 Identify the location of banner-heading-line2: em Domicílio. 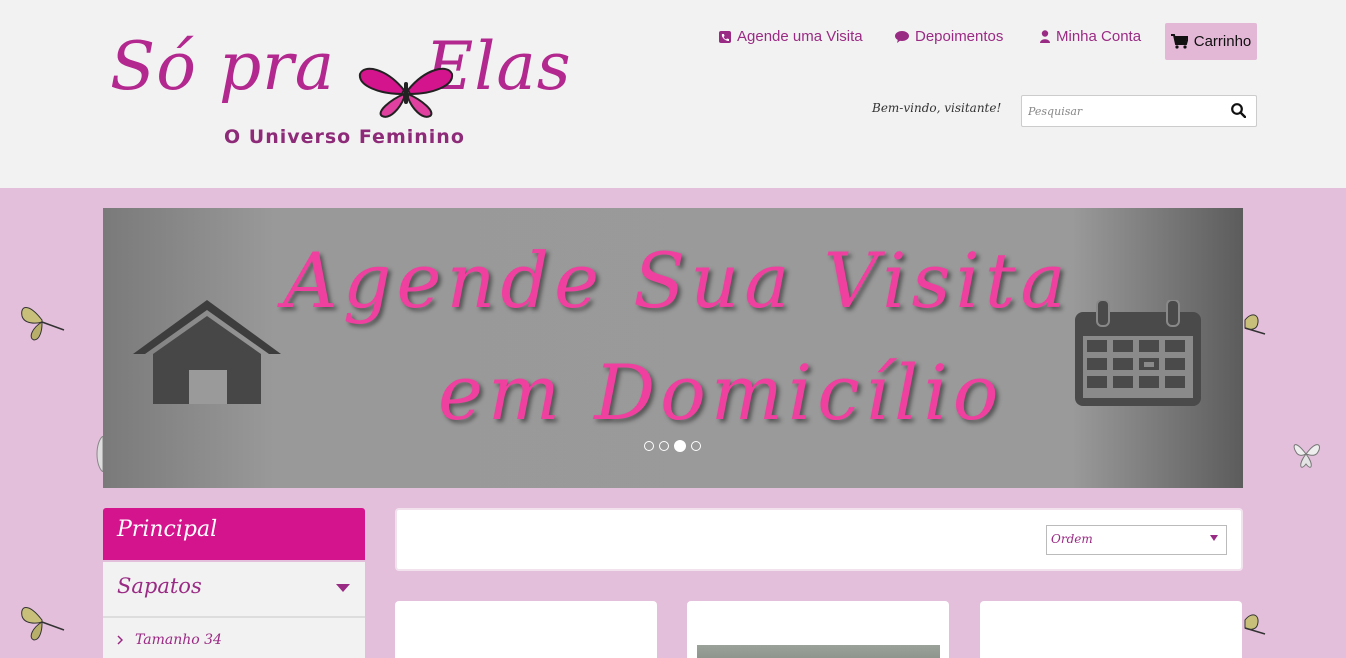
(721, 392).